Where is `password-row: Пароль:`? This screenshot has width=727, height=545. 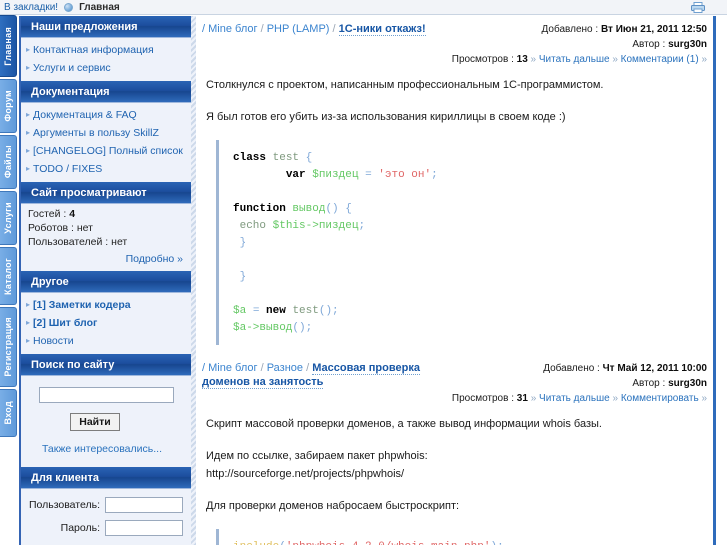
password-row: Пароль: is located at coordinates (106, 526).